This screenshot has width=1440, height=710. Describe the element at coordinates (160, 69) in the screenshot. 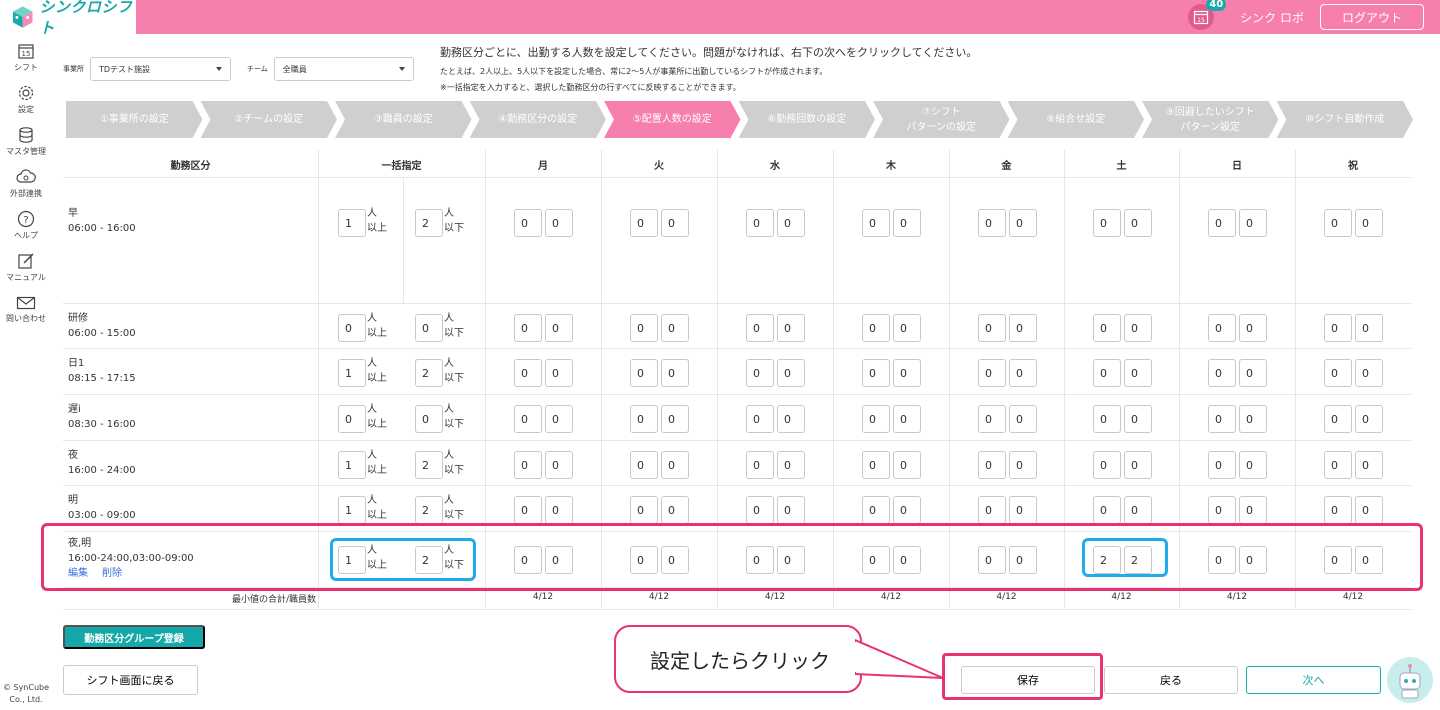

I see `office-select: TDテスト施設` at that location.